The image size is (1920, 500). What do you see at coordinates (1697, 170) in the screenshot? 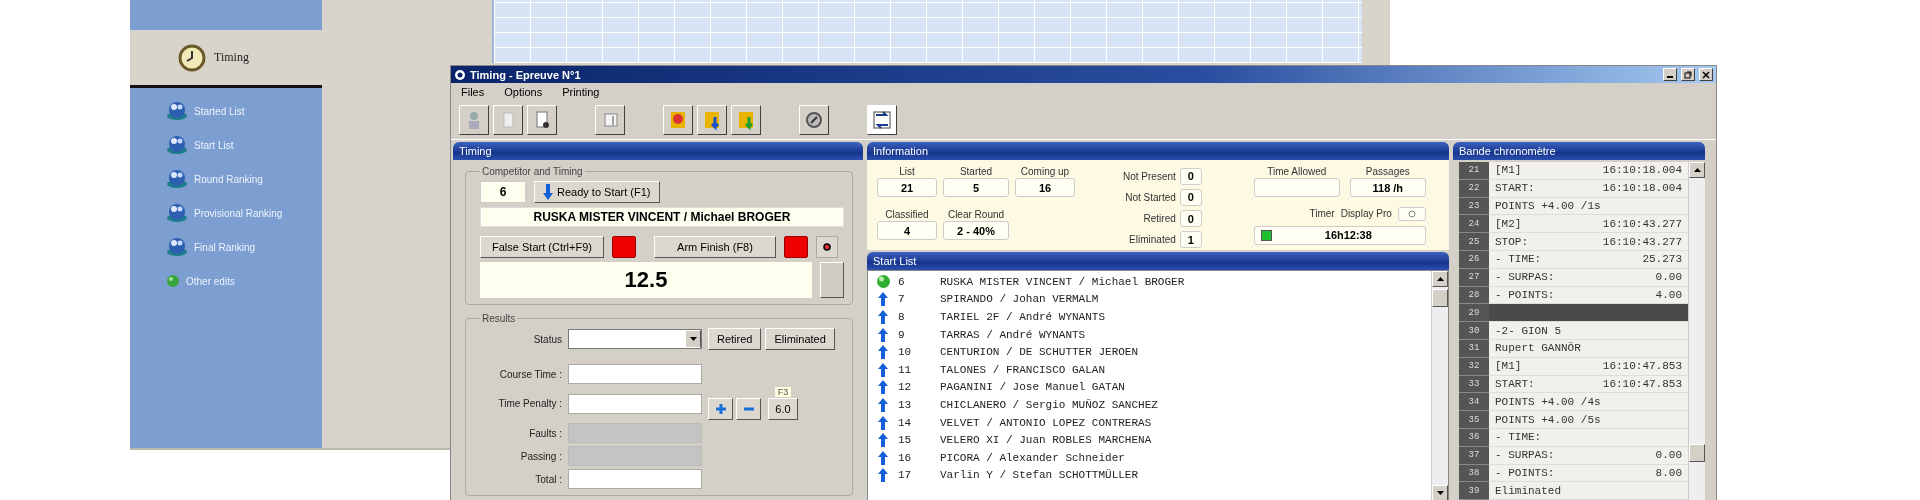
I see `up-caret-icon` at bounding box center [1697, 170].